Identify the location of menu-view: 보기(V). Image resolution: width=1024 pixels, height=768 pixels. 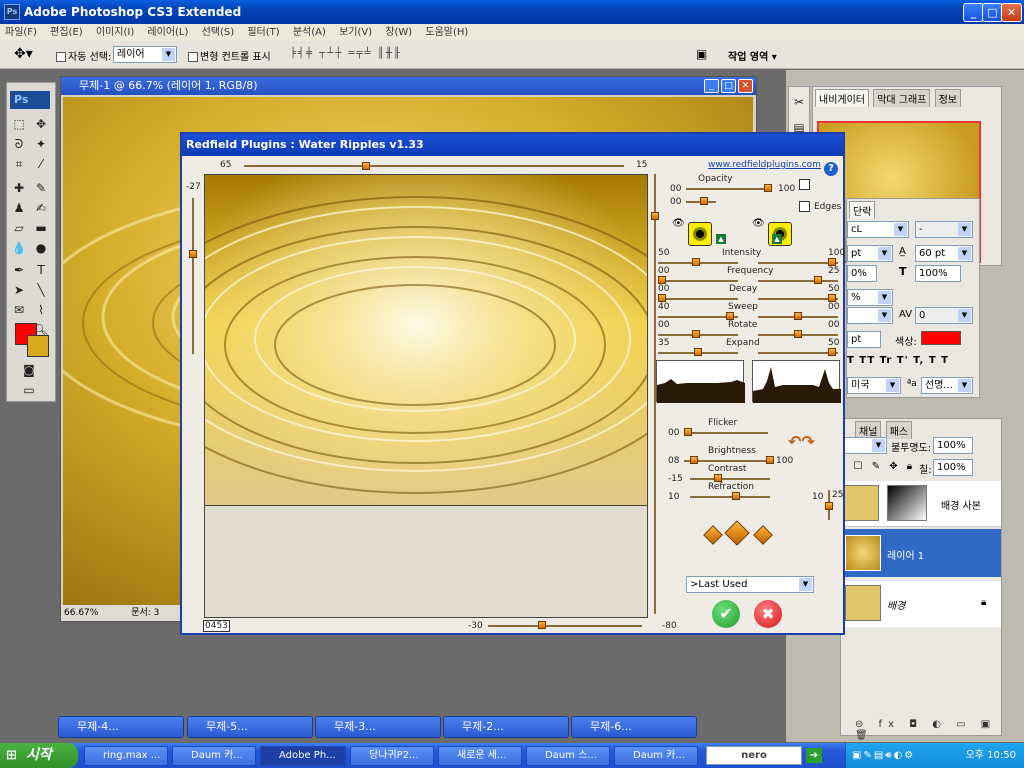
(355, 32).